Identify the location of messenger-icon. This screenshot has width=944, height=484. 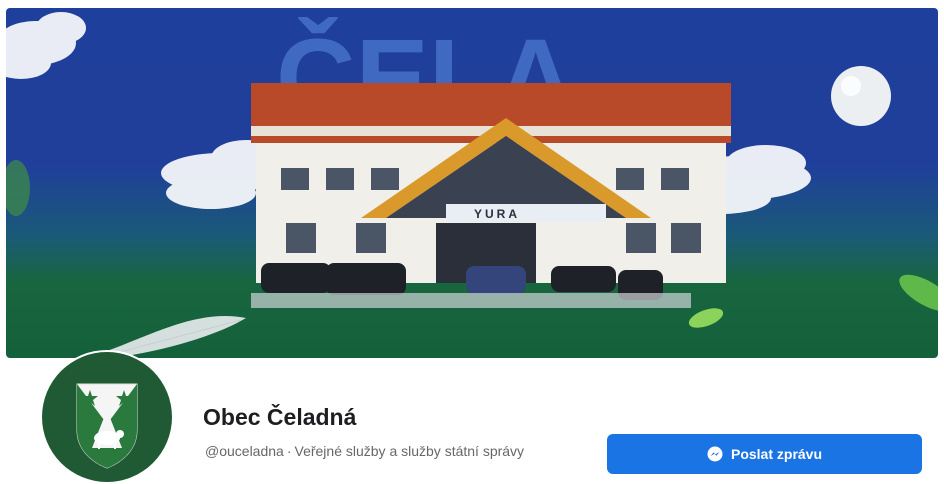
(715, 454).